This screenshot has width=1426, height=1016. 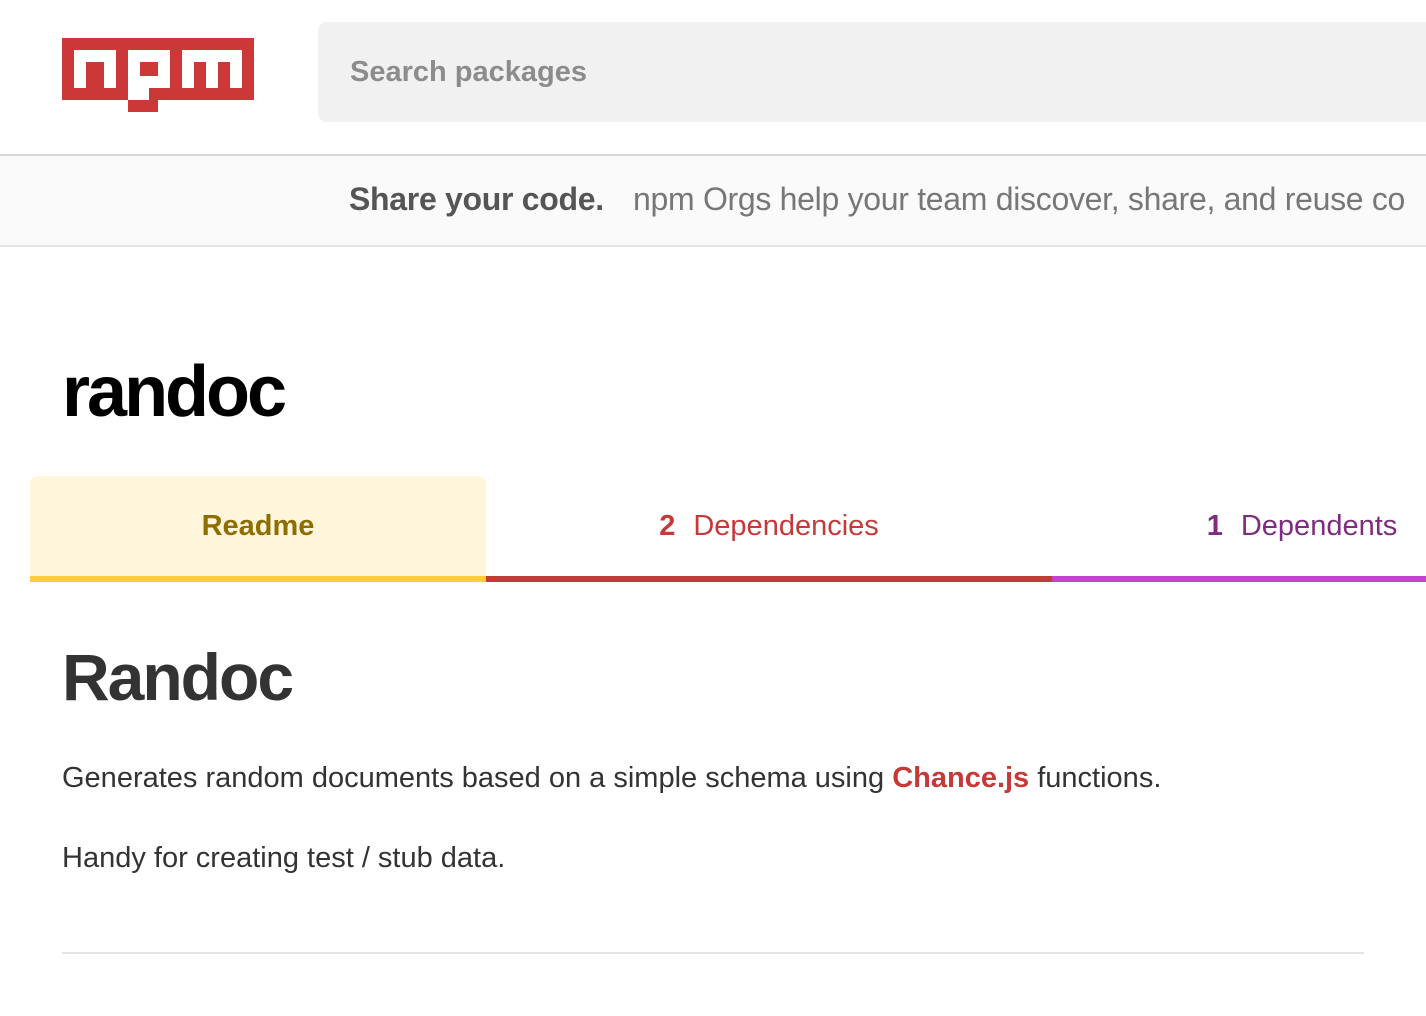 I want to click on npm-logo-icon, so click(x=158, y=75).